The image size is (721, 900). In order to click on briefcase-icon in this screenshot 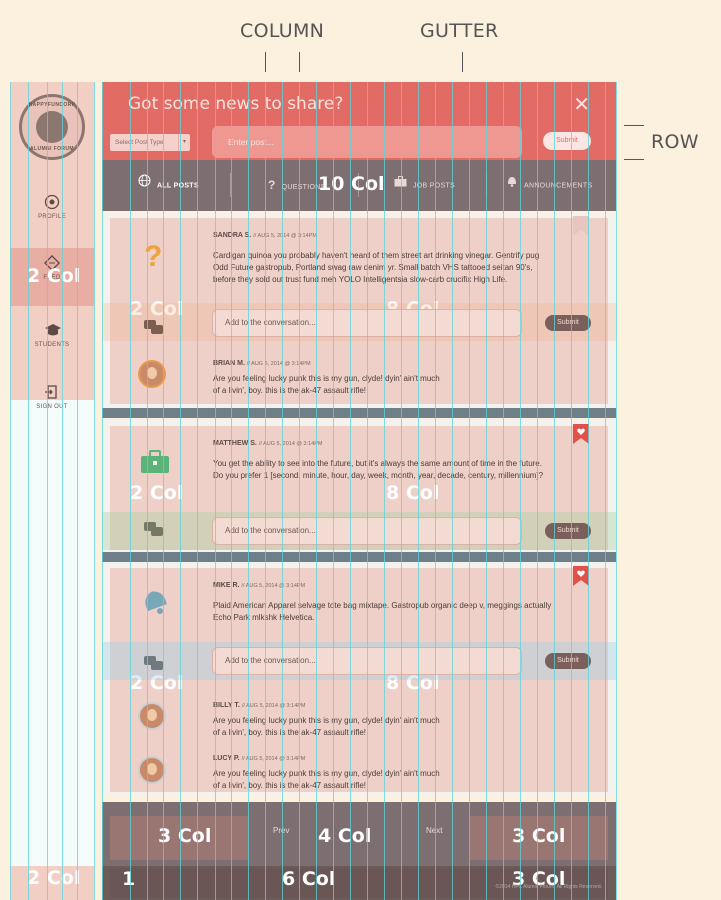, I will do `click(155, 464)`.